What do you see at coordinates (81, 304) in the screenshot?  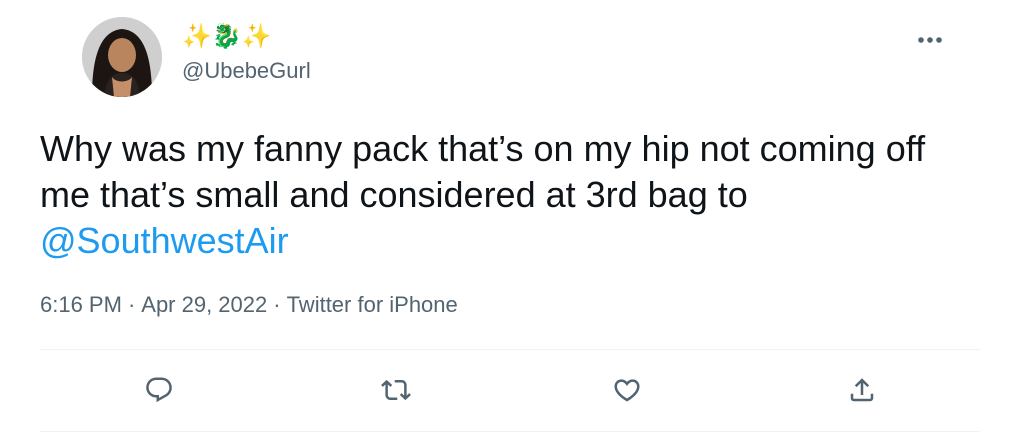 I see `tweet-time: 6:16 PM` at bounding box center [81, 304].